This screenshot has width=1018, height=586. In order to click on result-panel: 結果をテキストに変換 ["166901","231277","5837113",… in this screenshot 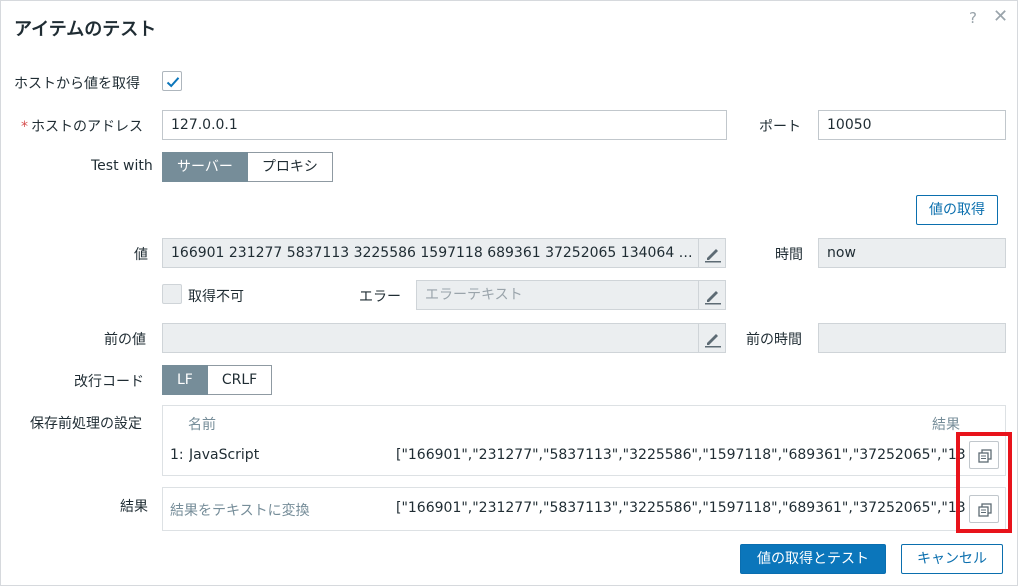, I will do `click(584, 509)`.